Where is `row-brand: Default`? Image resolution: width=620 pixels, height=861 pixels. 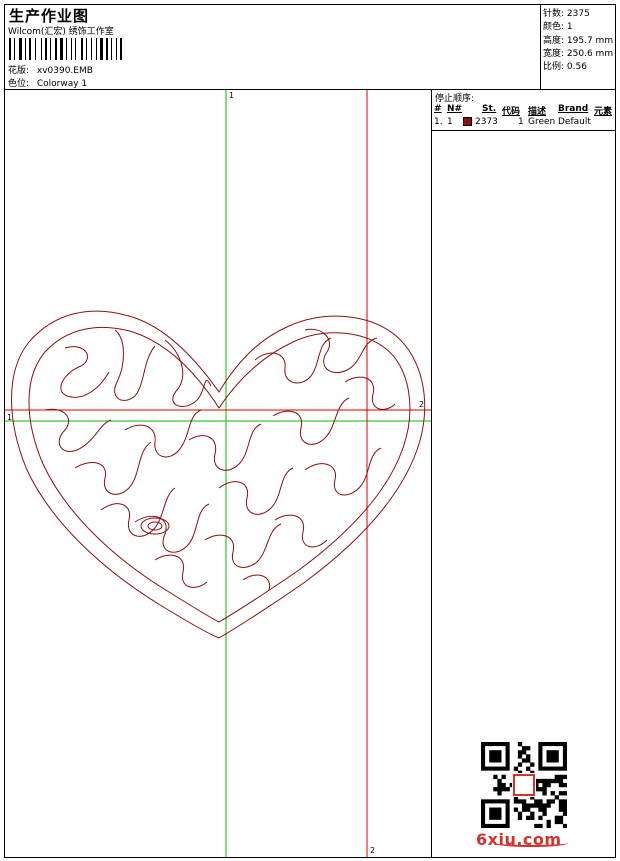
row-brand: Default is located at coordinates (574, 122).